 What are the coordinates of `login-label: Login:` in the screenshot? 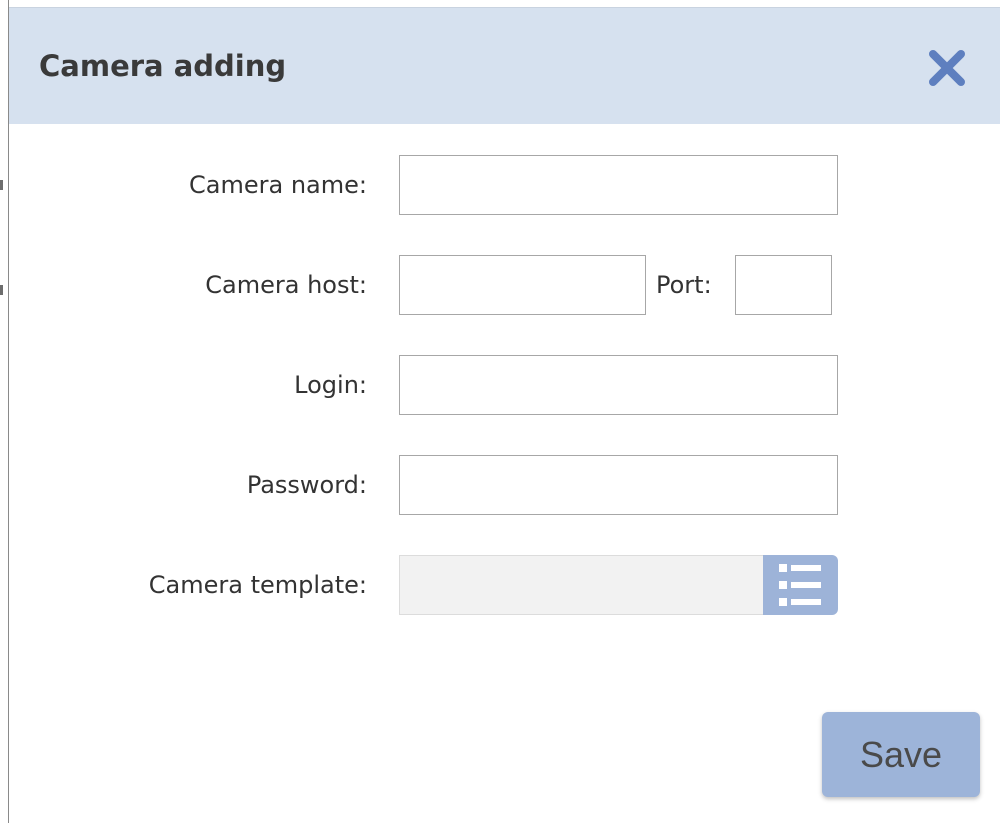 It's located at (330, 385).